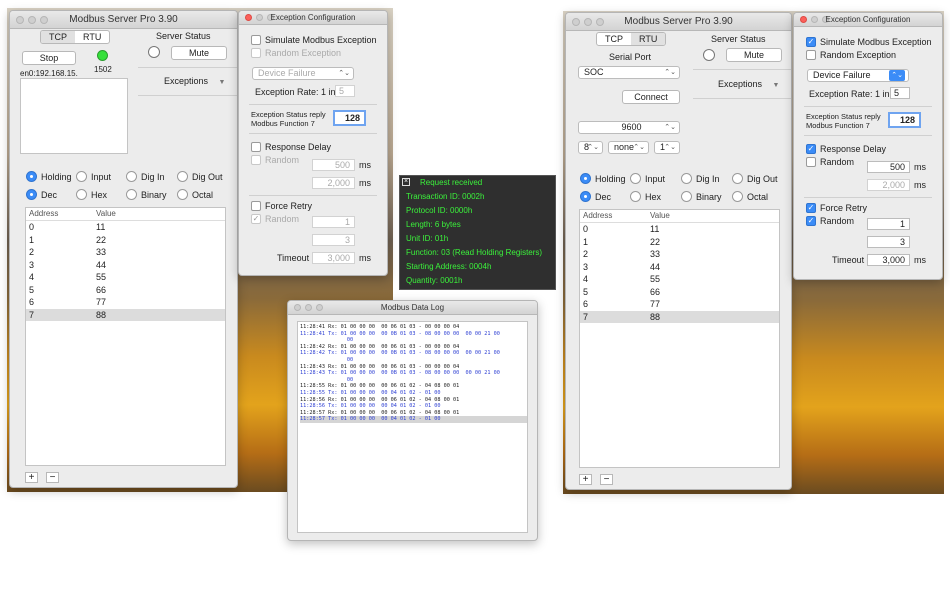 This screenshot has width=950, height=594. I want to click on stop-button: Stop, so click(49, 58).